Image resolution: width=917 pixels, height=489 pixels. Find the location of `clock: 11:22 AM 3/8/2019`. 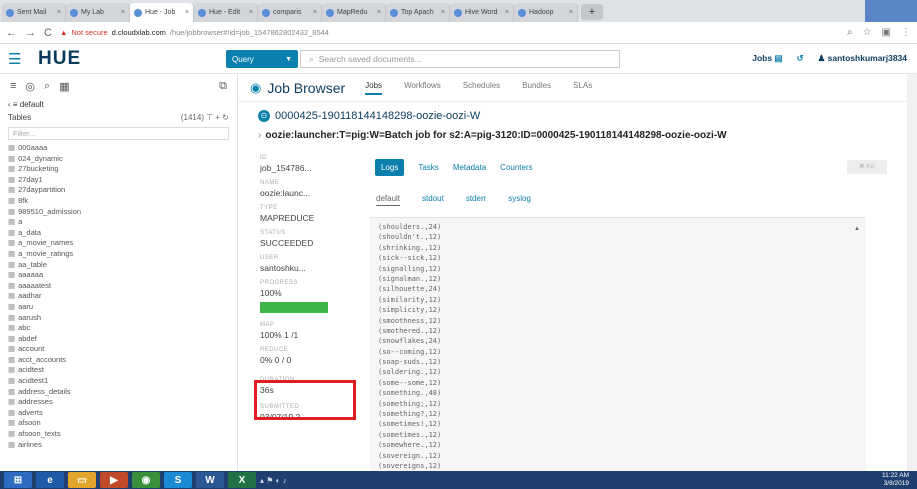

clock: 11:22 AM 3/8/2019 is located at coordinates (895, 480).